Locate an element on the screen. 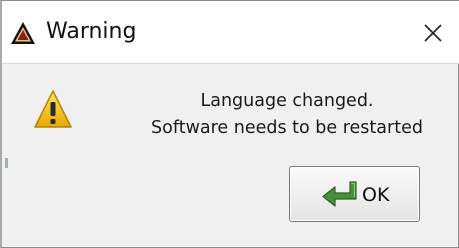 The width and height of the screenshot is (459, 248). ok-button: OK is located at coordinates (354, 194).